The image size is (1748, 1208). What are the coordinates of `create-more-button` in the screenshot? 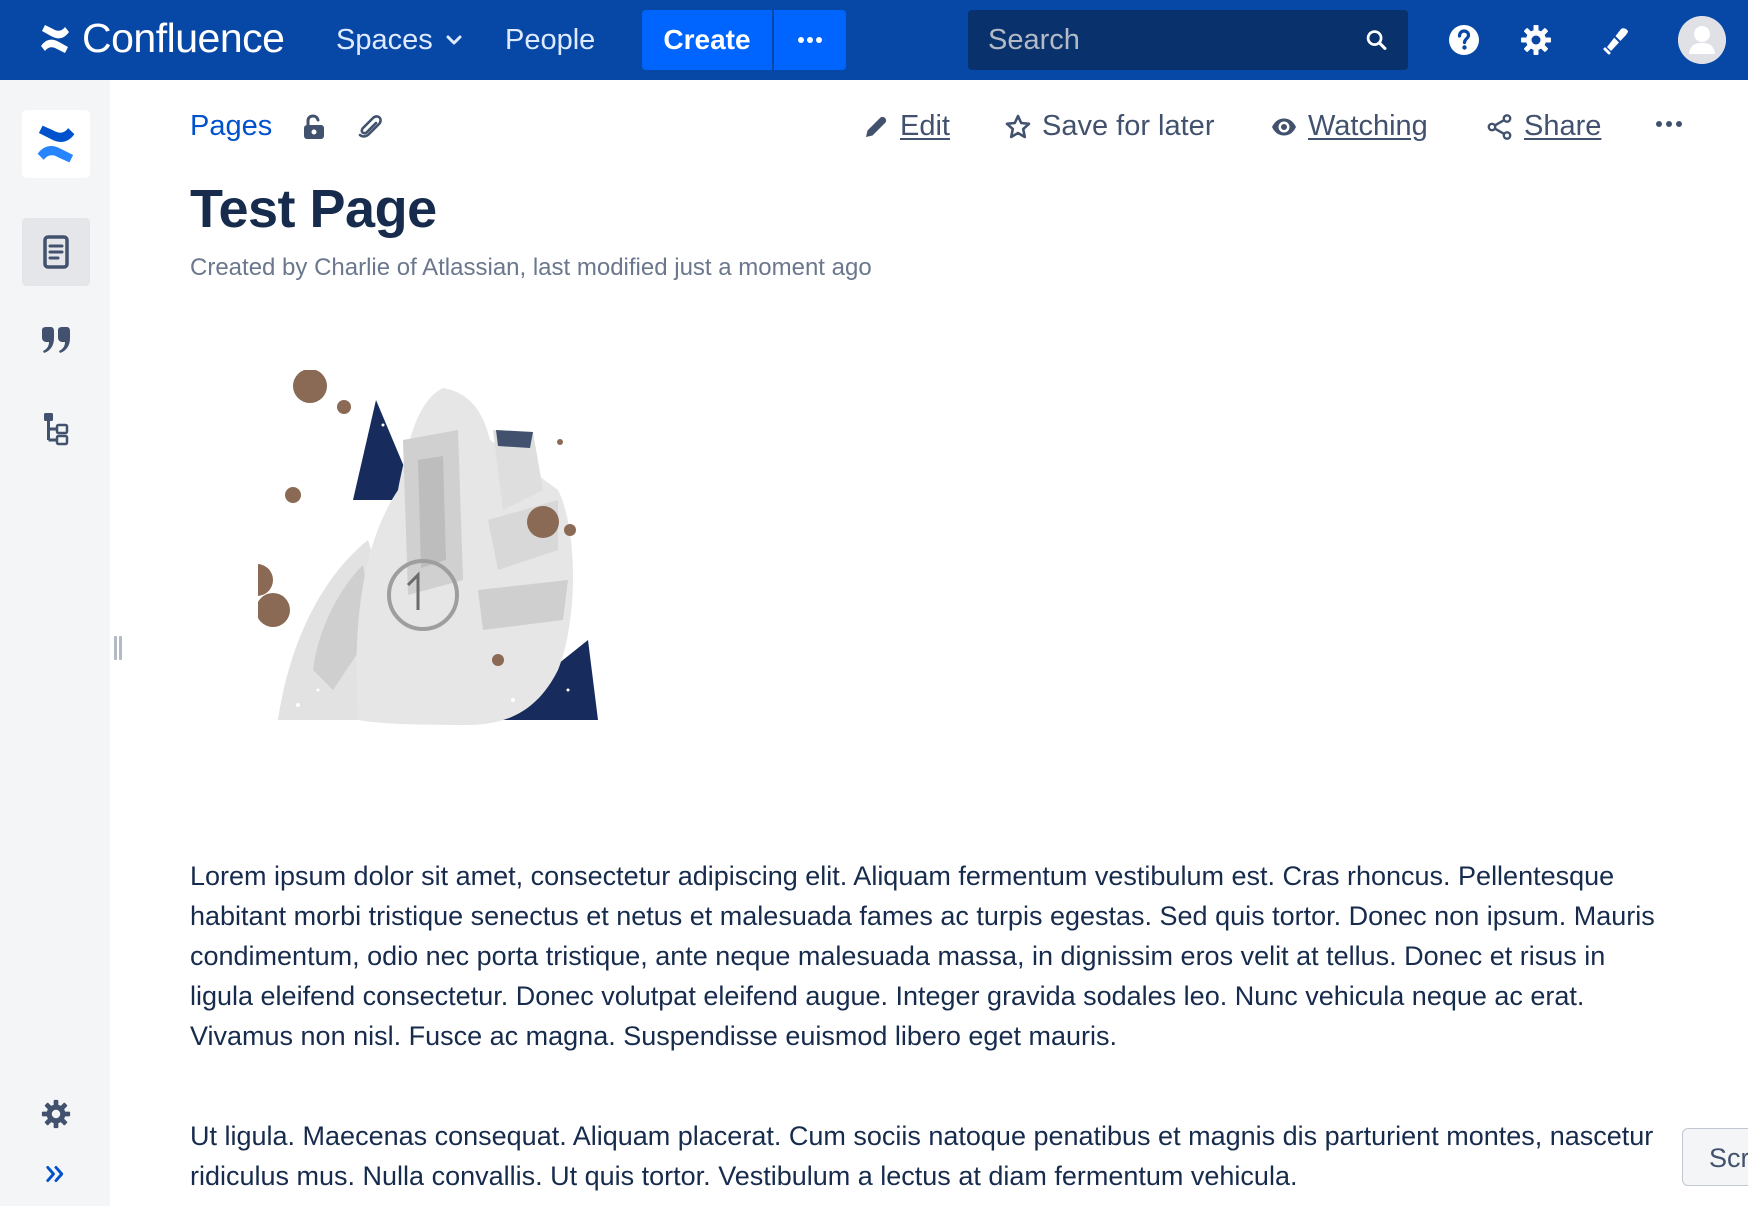 It's located at (810, 40).